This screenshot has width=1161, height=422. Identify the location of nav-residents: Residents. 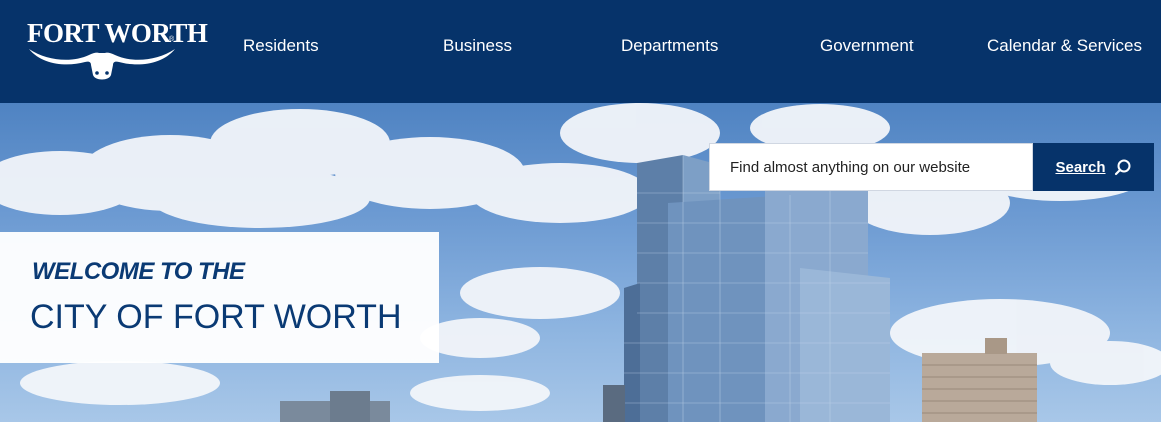
(281, 46).